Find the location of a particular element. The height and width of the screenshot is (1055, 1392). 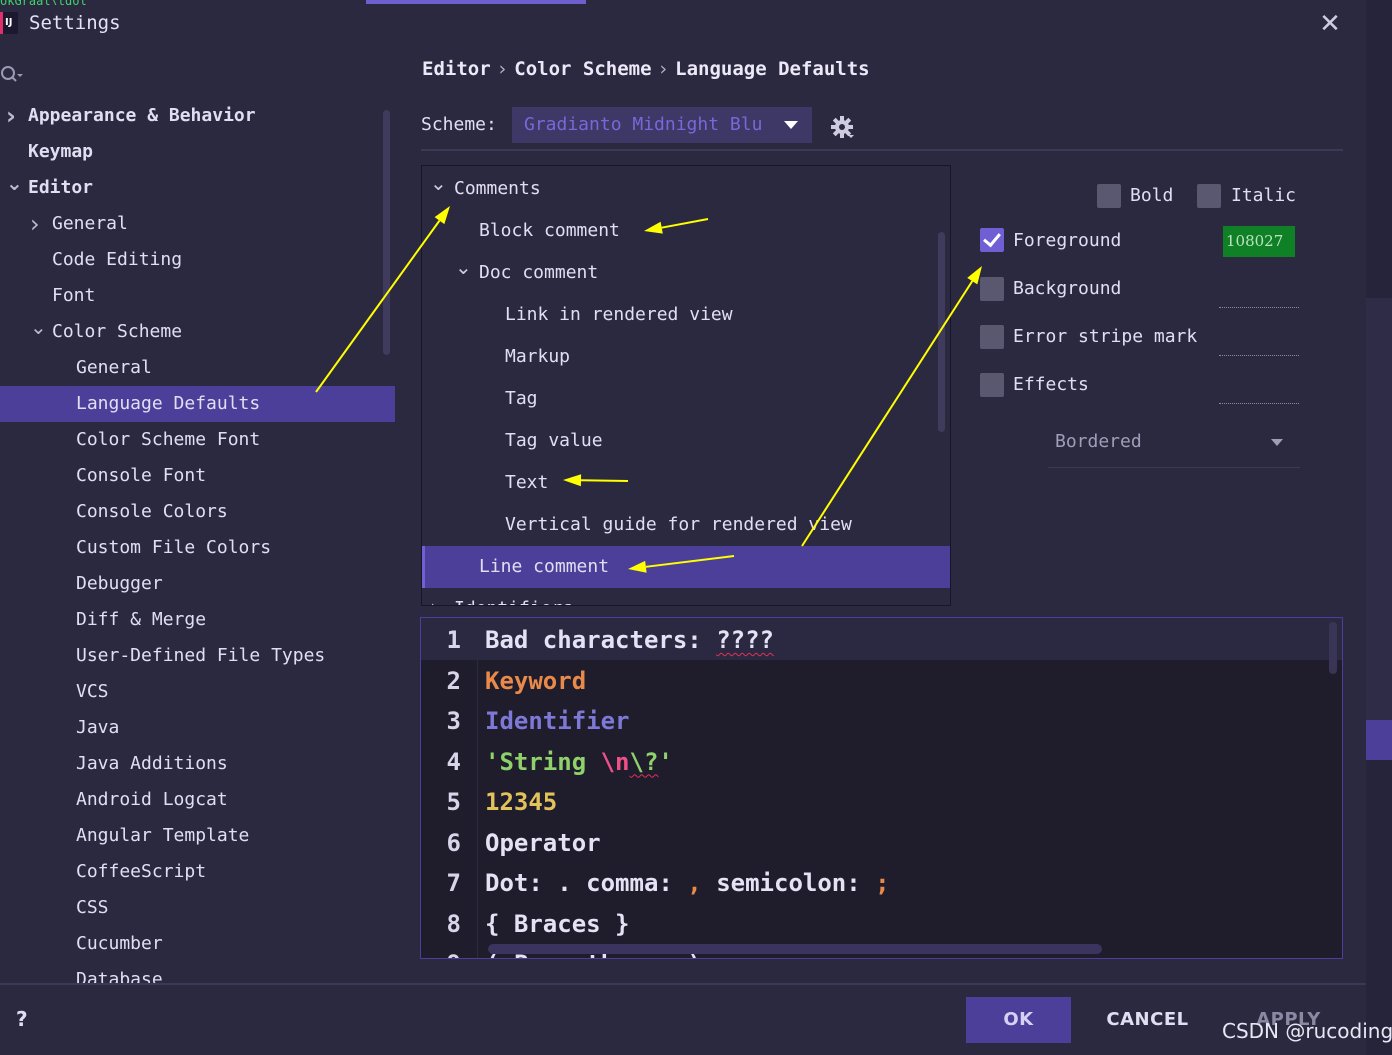

code-line: 5 12345 is located at coordinates (881, 802).